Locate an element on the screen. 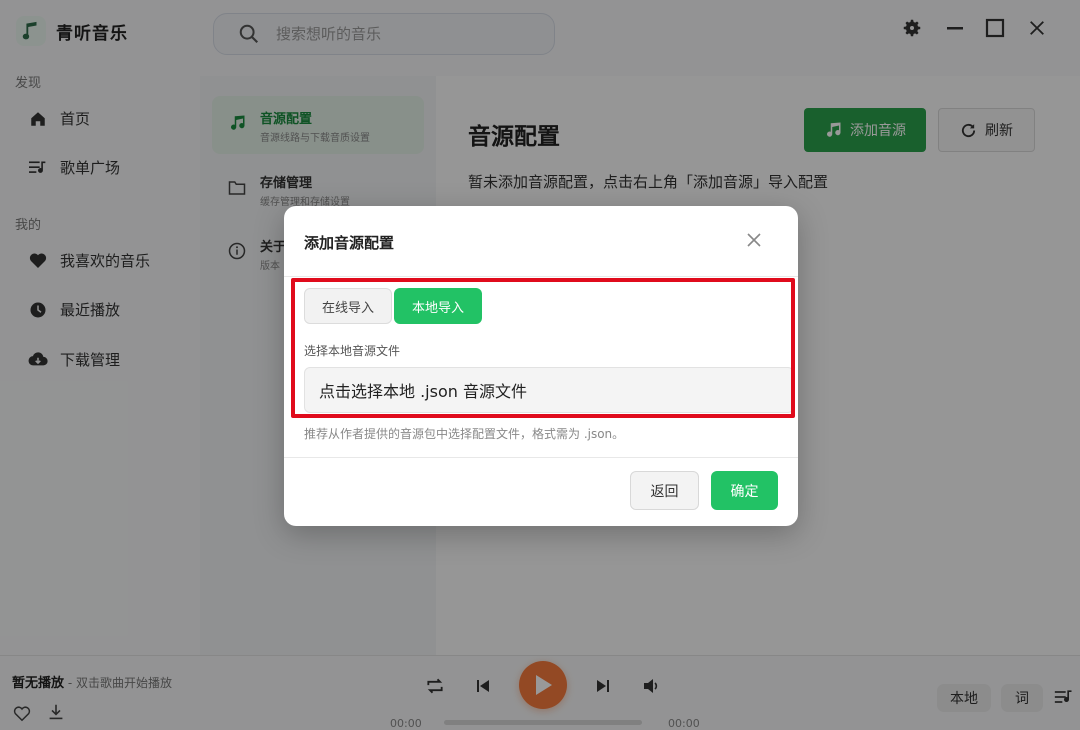 The image size is (1080, 730). dialog-close-button is located at coordinates (755, 241).